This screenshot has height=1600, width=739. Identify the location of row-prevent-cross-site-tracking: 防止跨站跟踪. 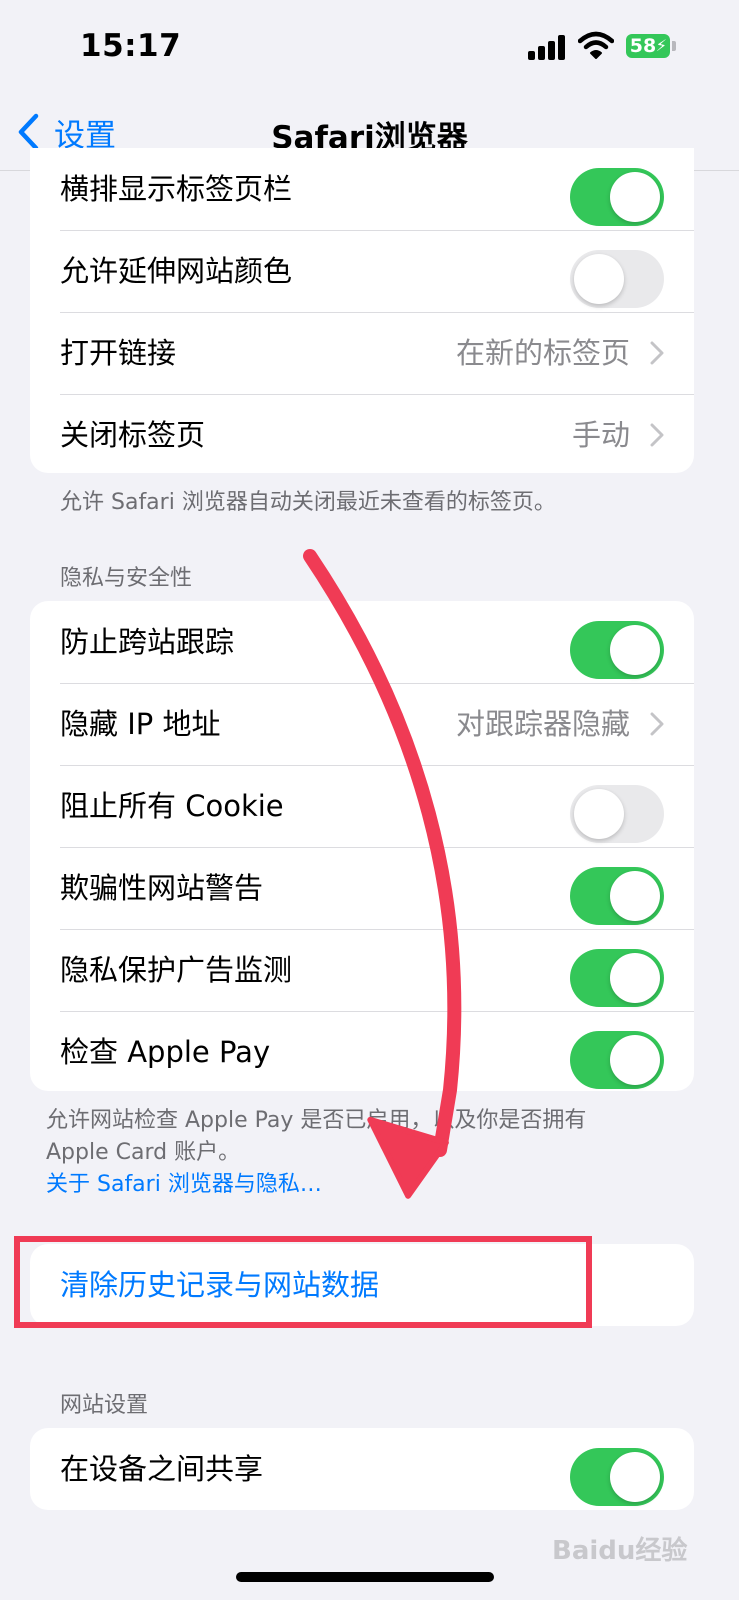
(362, 642).